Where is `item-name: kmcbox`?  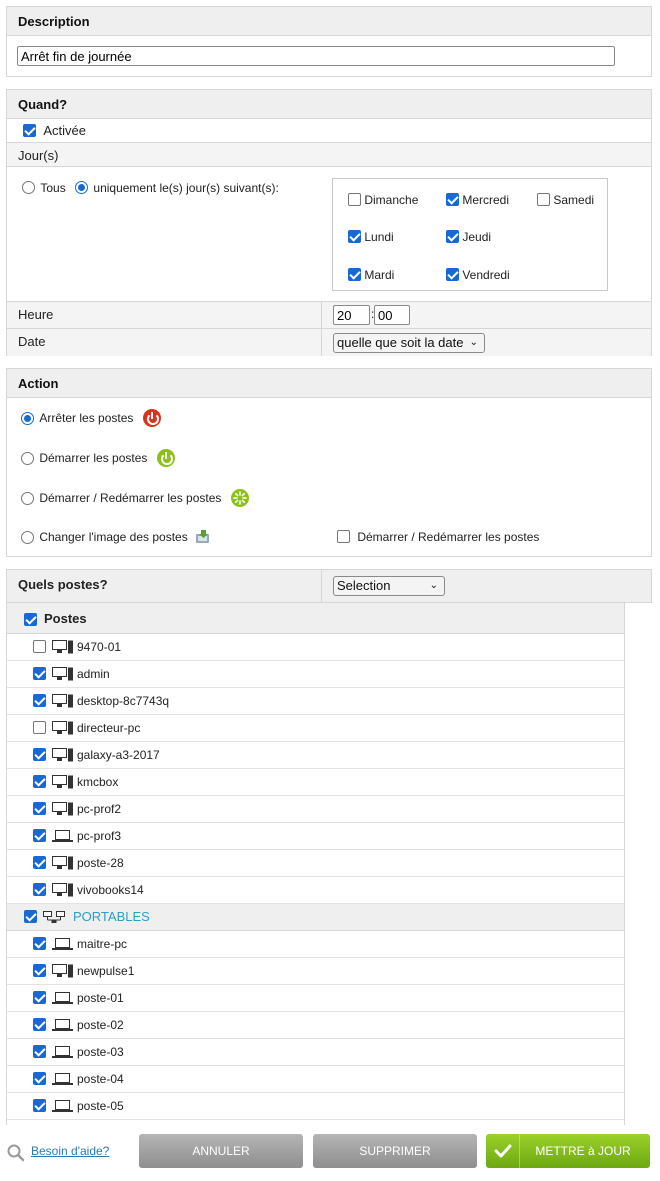 item-name: kmcbox is located at coordinates (98, 782).